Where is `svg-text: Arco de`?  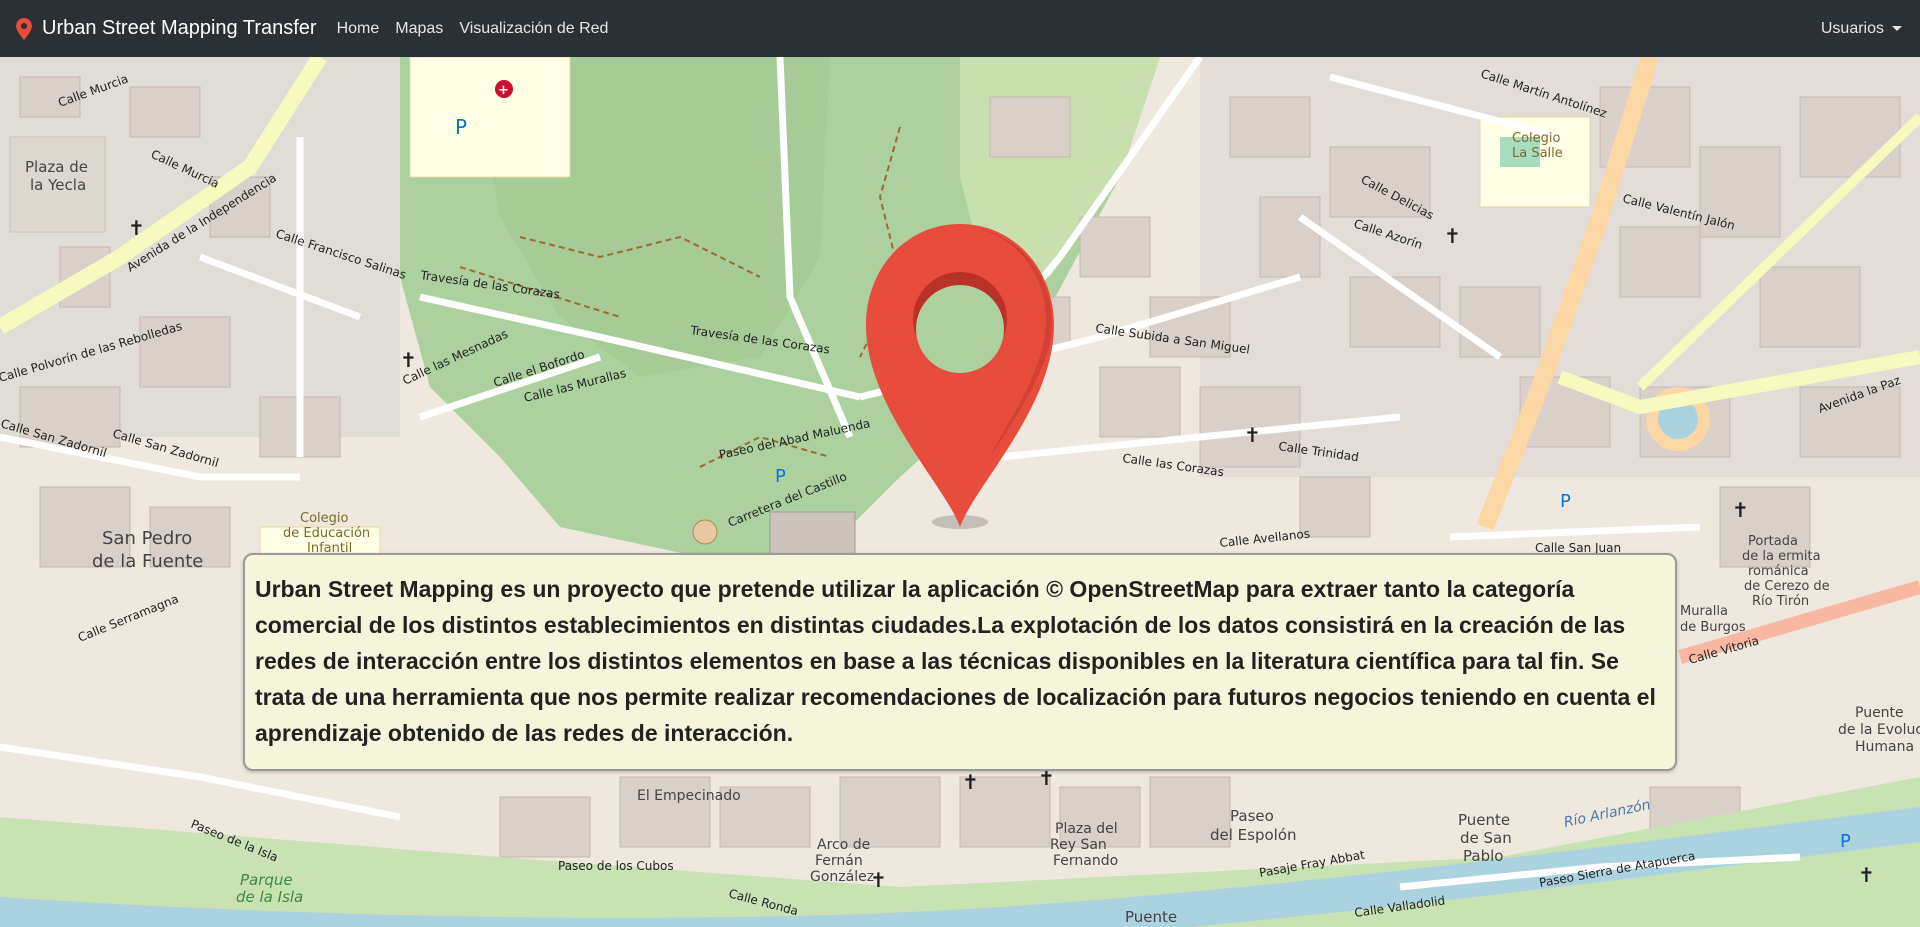
svg-text: Arco de is located at coordinates (843, 845).